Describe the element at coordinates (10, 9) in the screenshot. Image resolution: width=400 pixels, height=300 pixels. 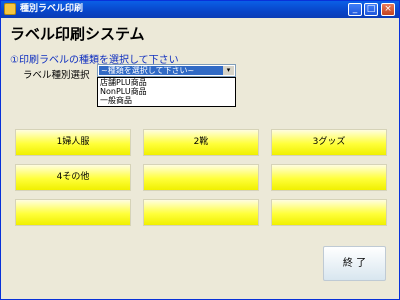
I see `app-icon` at that location.